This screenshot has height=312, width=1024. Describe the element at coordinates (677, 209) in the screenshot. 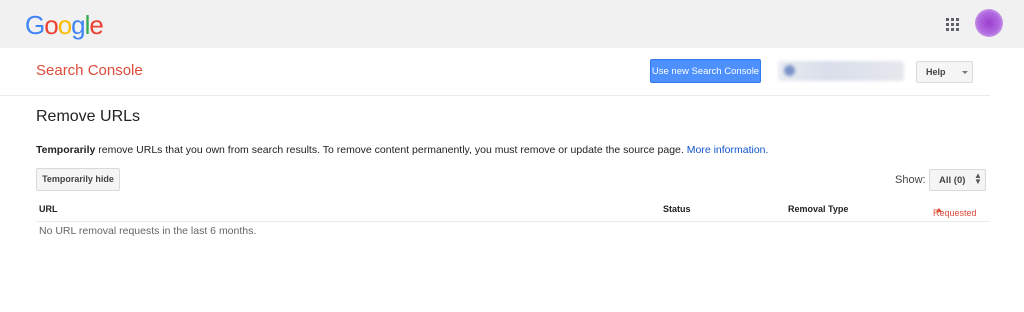

I see `column-status: Status` at that location.